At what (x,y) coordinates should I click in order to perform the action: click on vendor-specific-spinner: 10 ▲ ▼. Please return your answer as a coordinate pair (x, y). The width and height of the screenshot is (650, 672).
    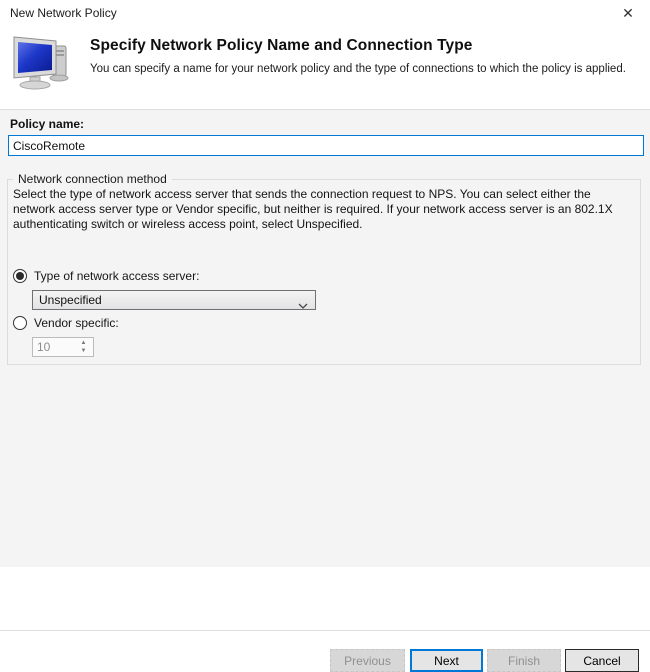
    Looking at the image, I should click on (63, 347).